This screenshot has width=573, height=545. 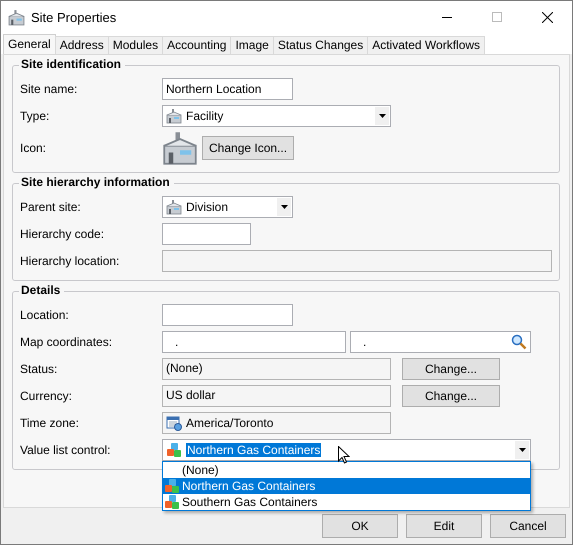 What do you see at coordinates (67, 342) in the screenshot?
I see `field-label: Map coordinates:` at bounding box center [67, 342].